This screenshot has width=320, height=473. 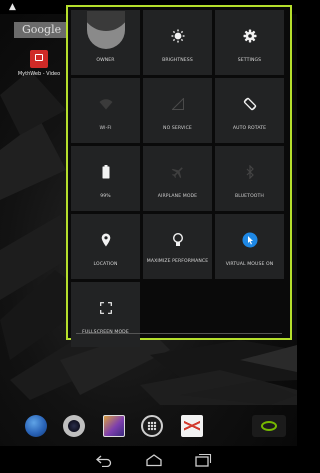 I want to click on tile-virtual-mouse: VIRTUAL MOUSE ON, so click(x=249, y=246).